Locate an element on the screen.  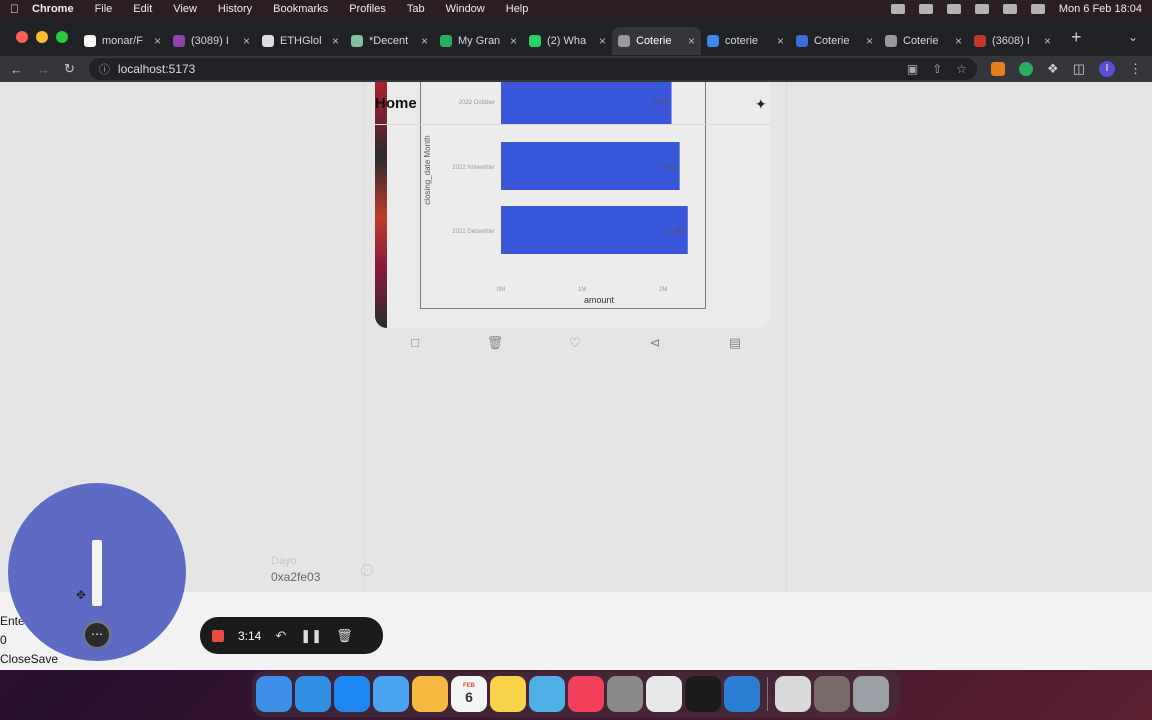
menu-tab: Tab is located at coordinates (416, 9).